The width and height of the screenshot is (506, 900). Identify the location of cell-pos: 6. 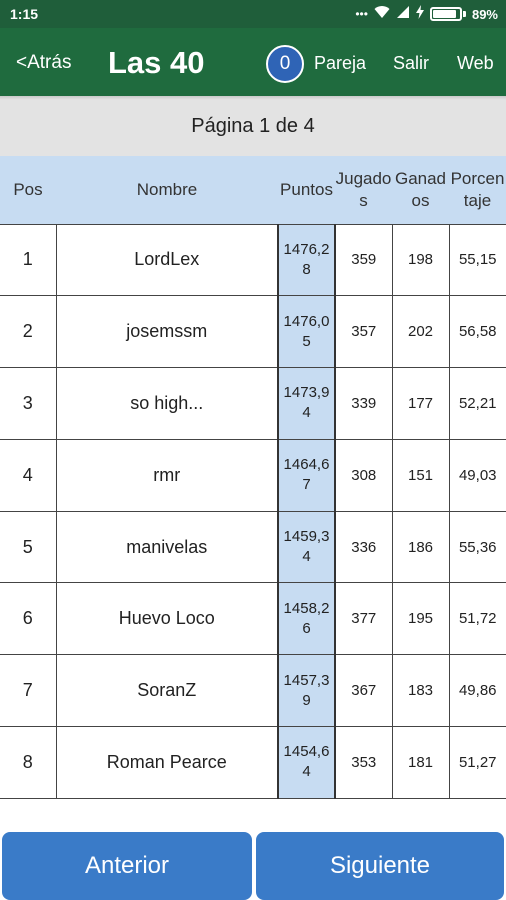
(28, 619).